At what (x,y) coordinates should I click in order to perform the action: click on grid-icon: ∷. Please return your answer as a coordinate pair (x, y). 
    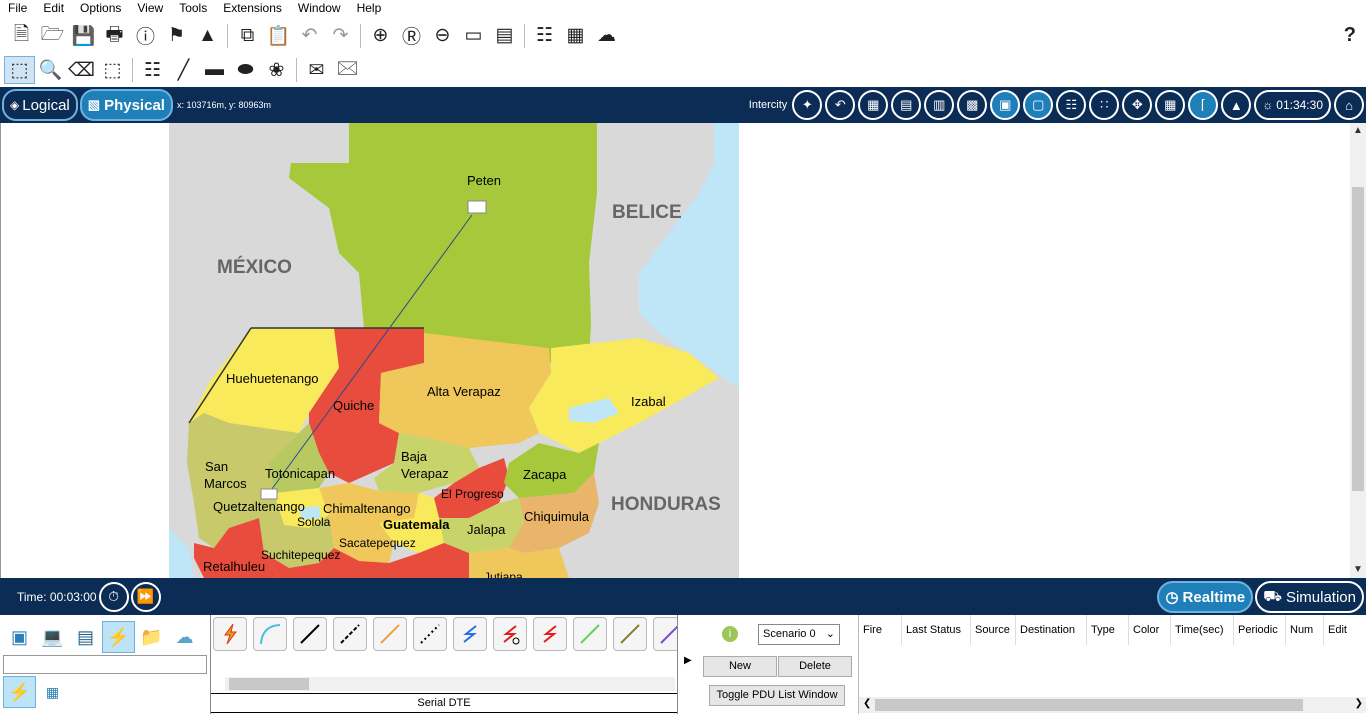
    Looking at the image, I should click on (1104, 105).